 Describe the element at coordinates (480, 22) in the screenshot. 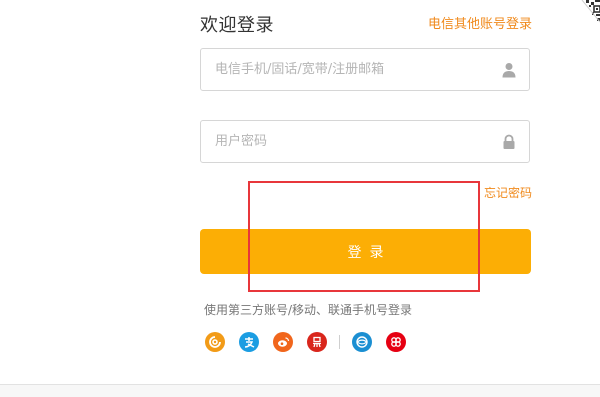

I see `other-account-login-link: 电信其他账号登录` at that location.